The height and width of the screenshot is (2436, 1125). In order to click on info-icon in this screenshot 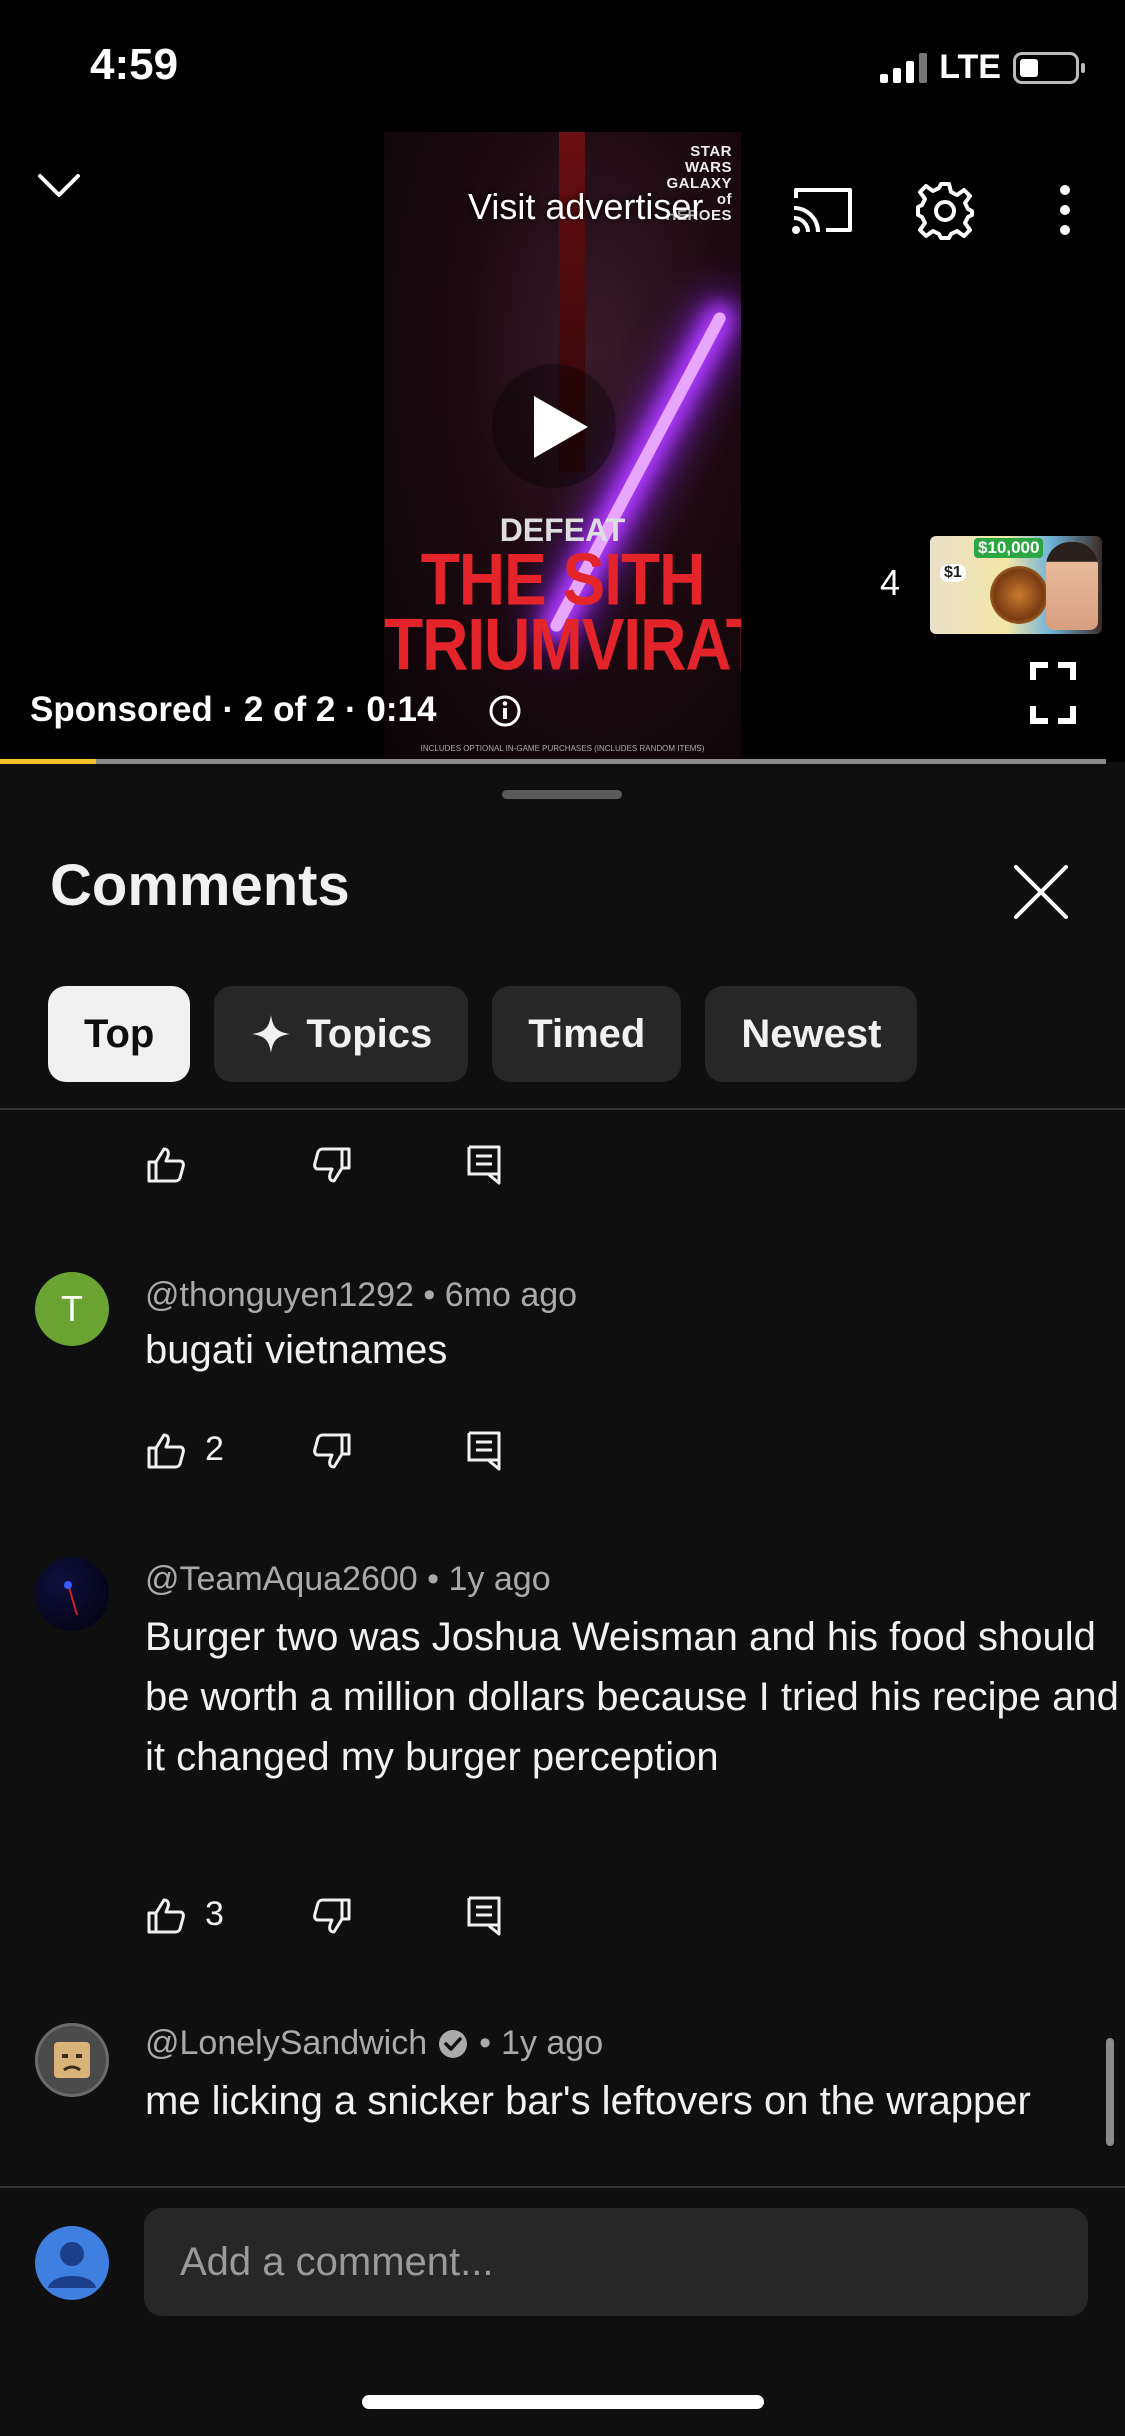, I will do `click(505, 713)`.